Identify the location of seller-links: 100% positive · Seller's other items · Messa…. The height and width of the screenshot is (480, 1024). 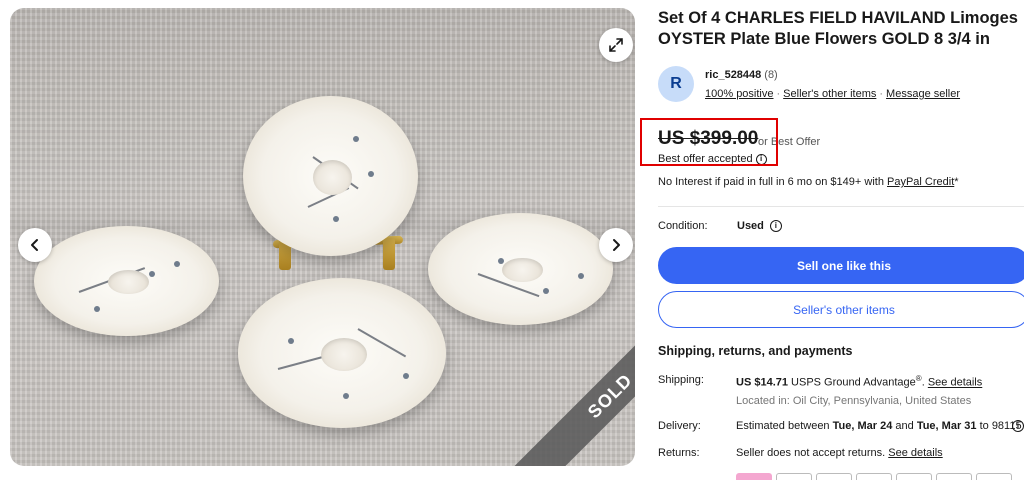
(832, 94).